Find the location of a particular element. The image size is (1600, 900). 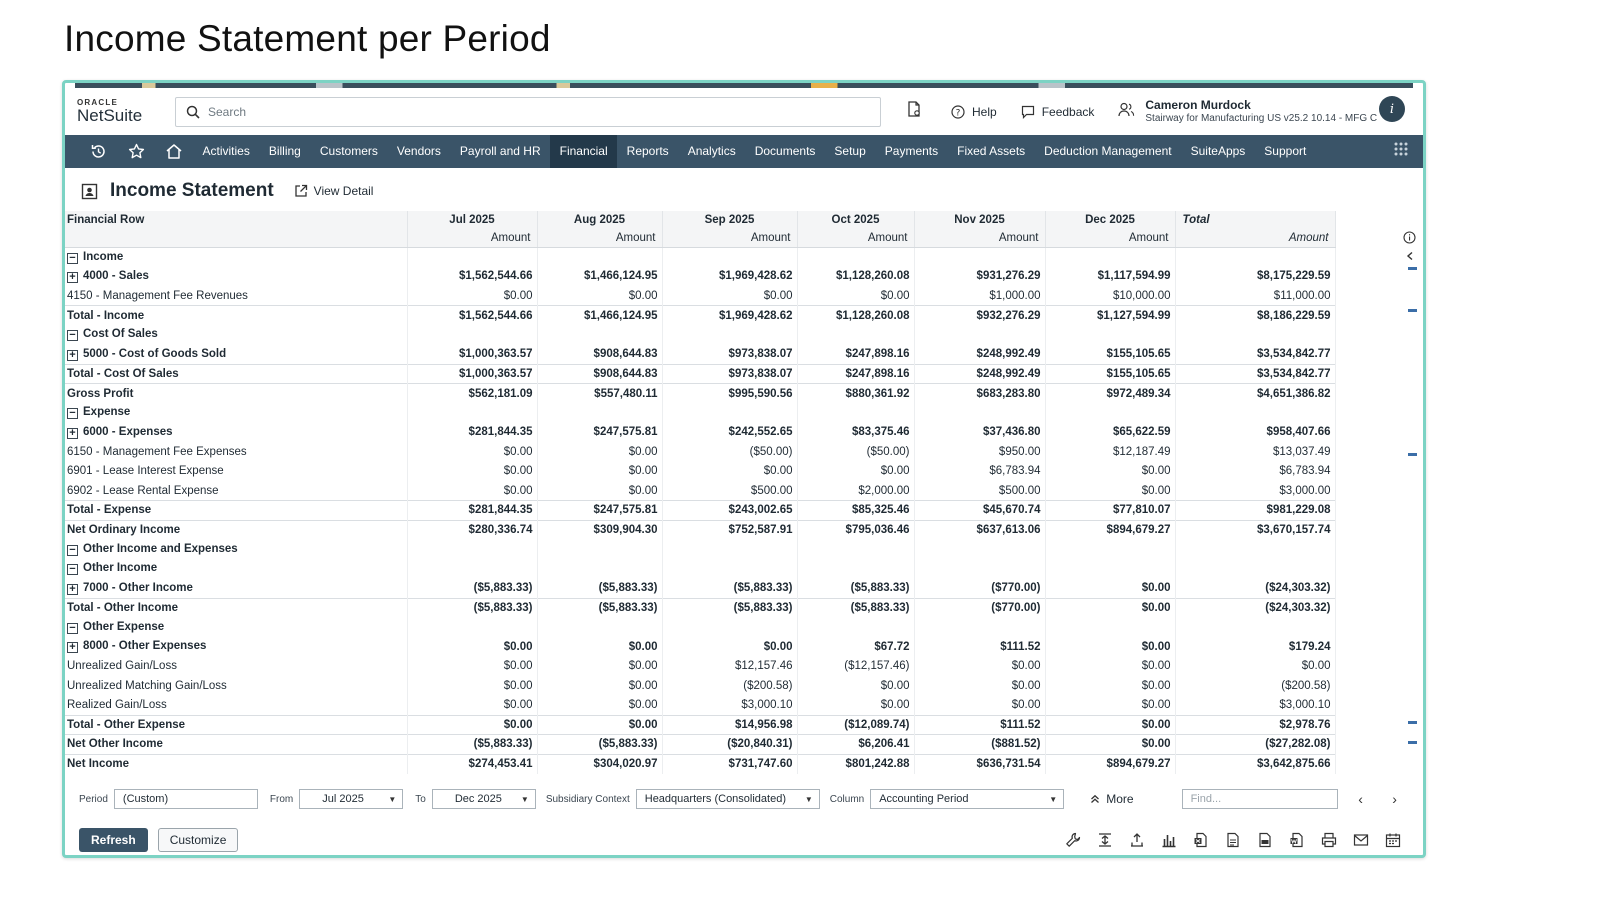

nav-support: Support is located at coordinates (1285, 151).